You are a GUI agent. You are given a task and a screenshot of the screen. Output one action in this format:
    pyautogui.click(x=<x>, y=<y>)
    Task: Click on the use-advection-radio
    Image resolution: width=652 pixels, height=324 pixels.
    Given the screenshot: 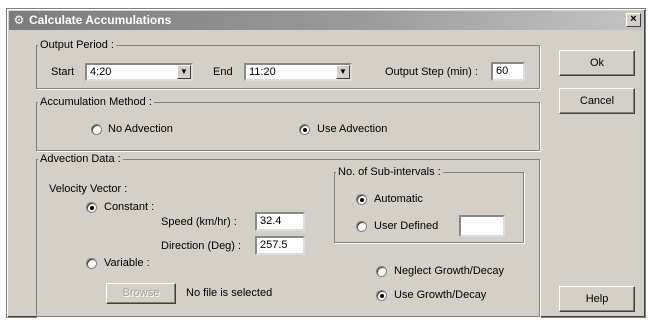 What is the action you would take?
    pyautogui.click(x=304, y=129)
    